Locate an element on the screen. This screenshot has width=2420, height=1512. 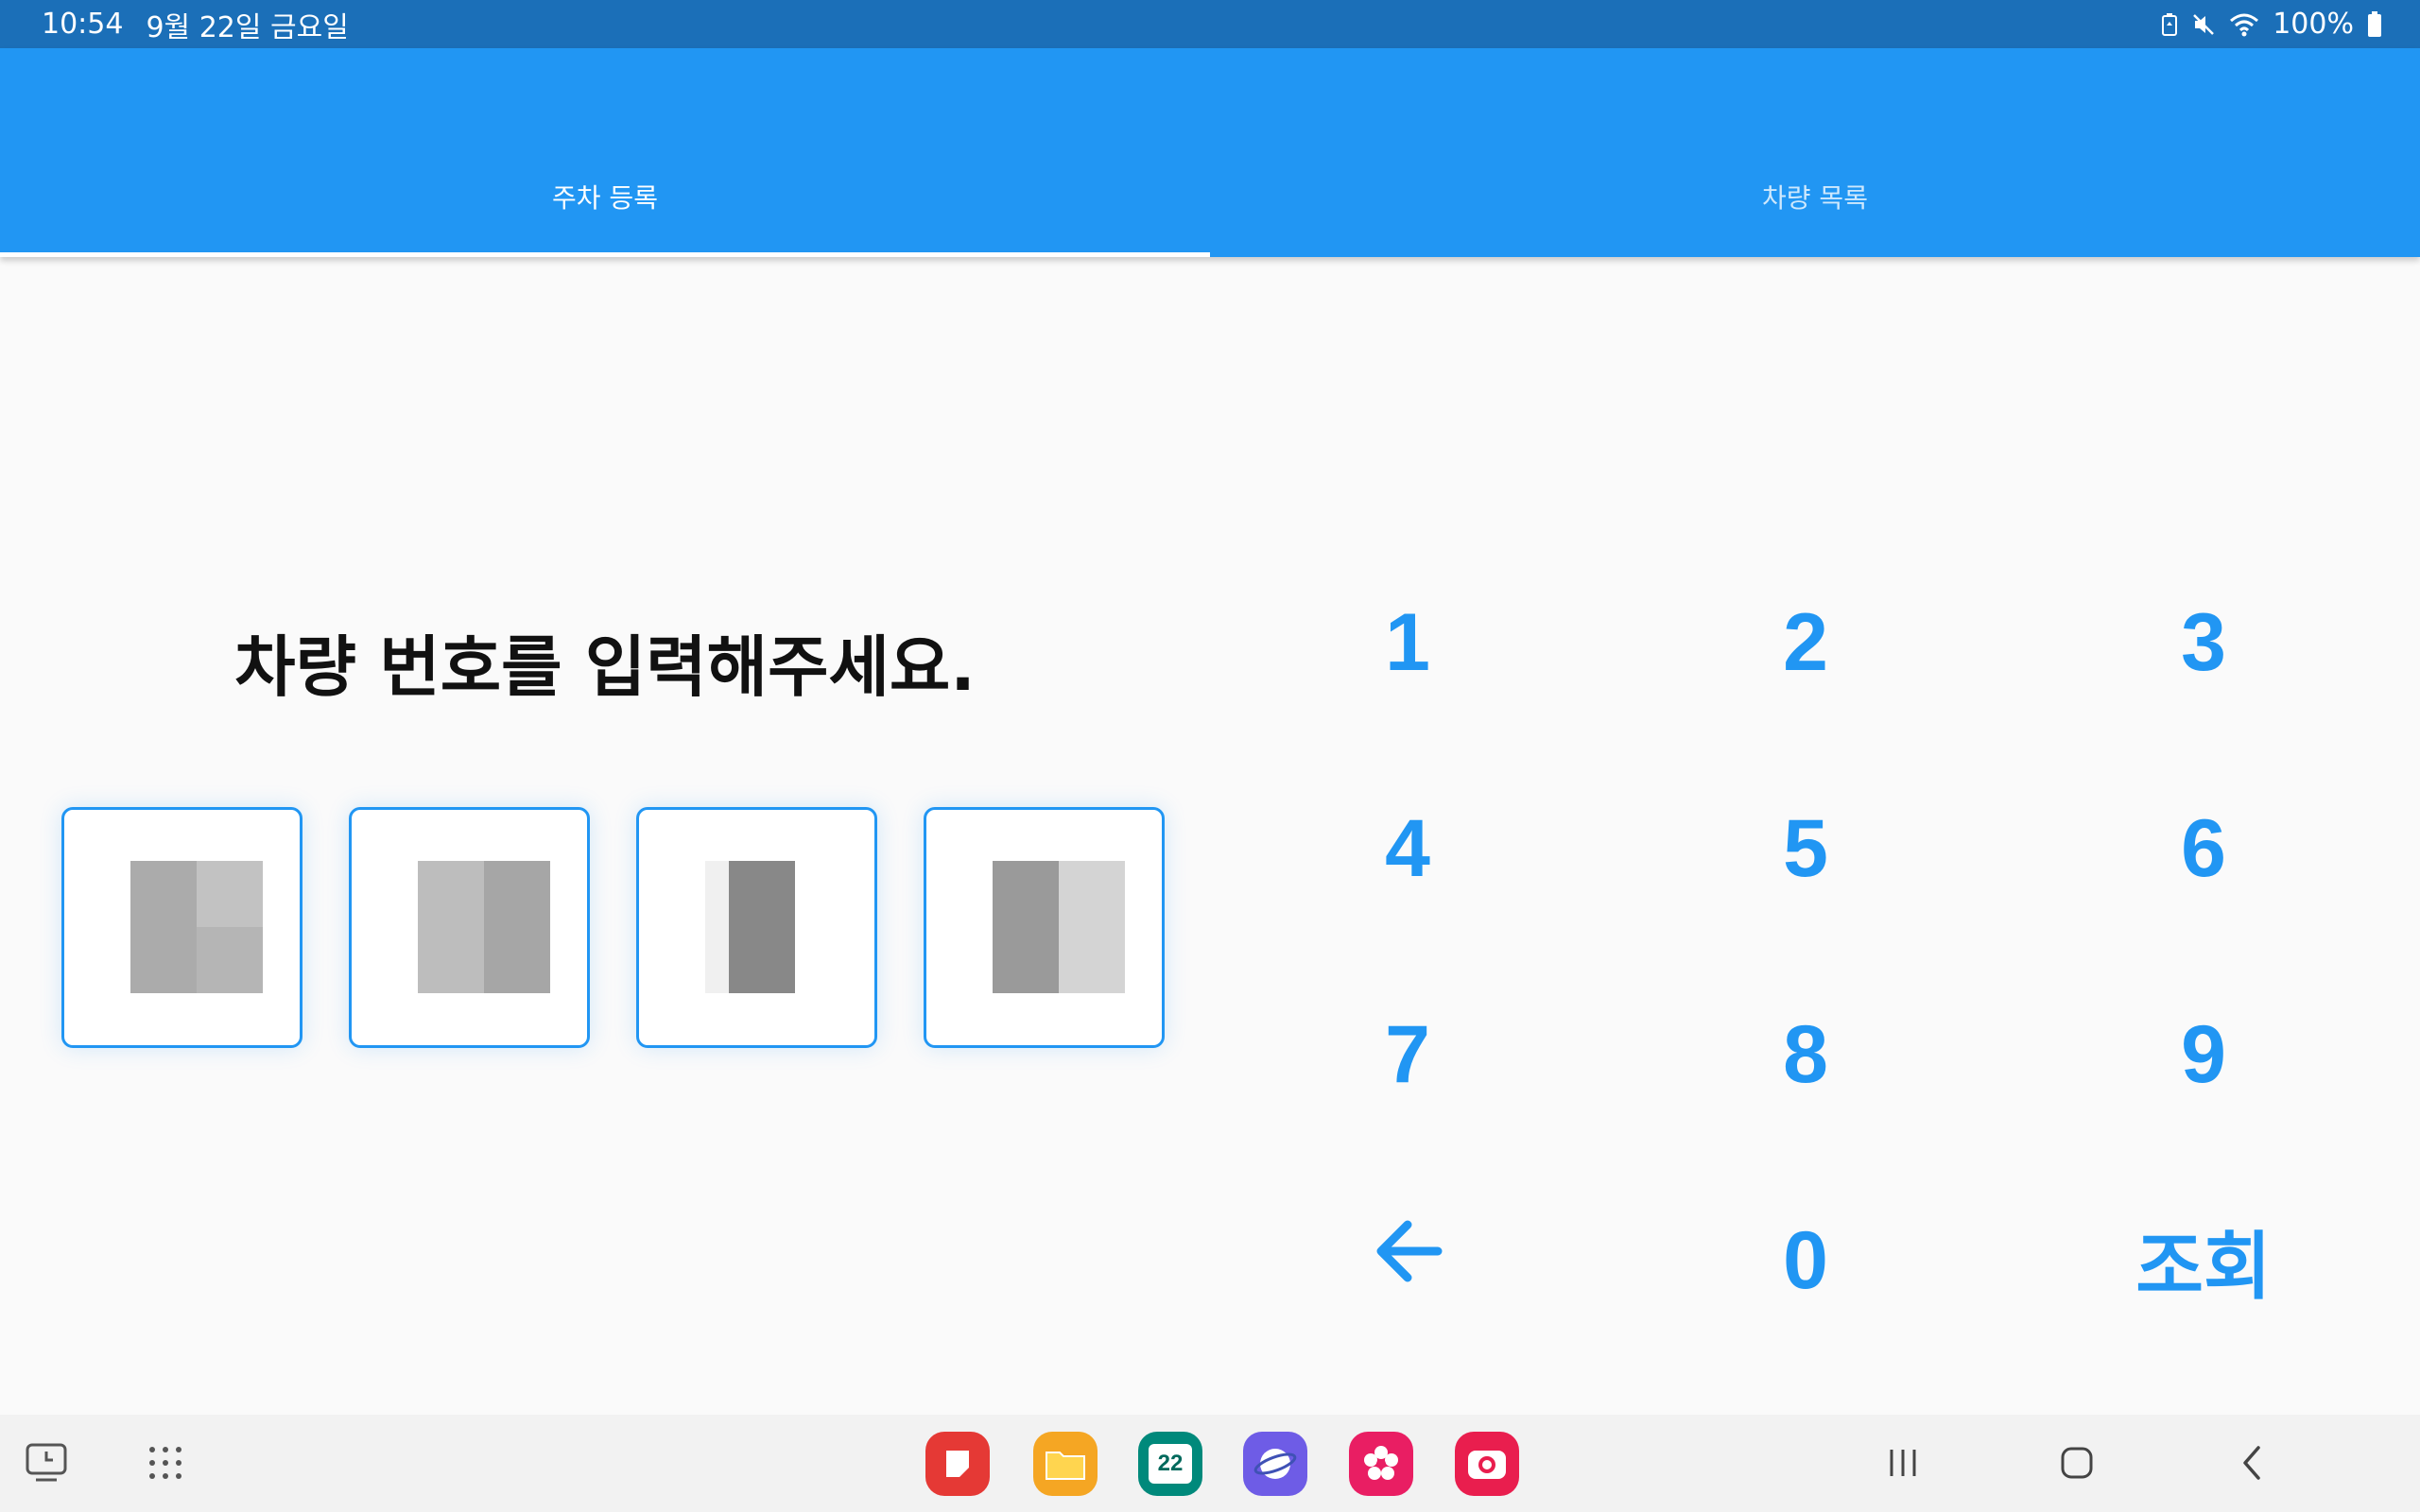
key-1: 1 is located at coordinates (1407, 642).